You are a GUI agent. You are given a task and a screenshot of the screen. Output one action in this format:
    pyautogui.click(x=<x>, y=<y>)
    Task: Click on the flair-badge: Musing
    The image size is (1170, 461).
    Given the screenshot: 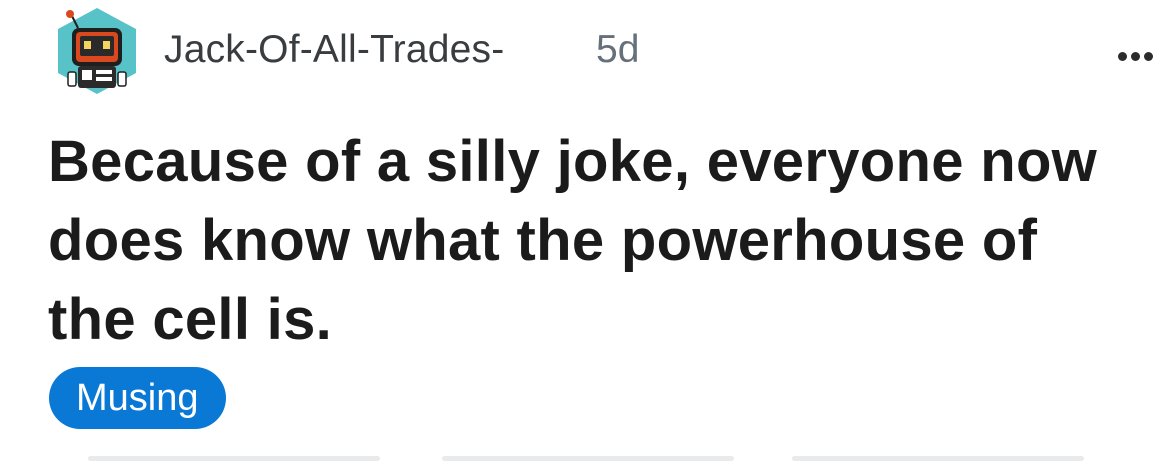 What is the action you would take?
    pyautogui.click(x=137, y=398)
    